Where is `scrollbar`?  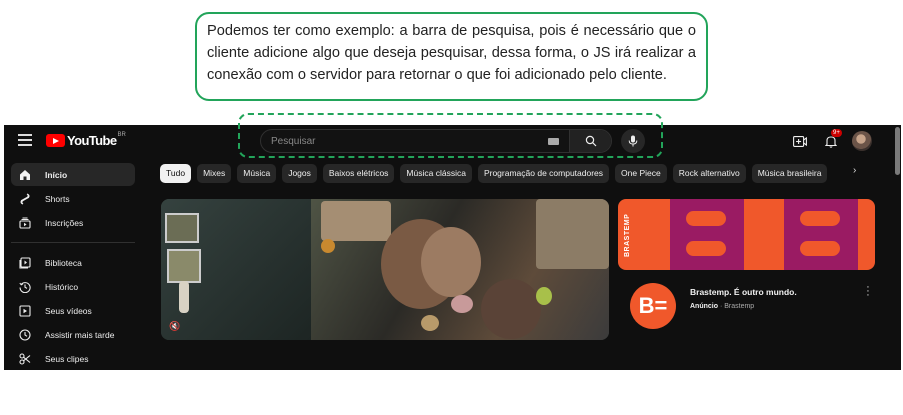 scrollbar is located at coordinates (897, 151).